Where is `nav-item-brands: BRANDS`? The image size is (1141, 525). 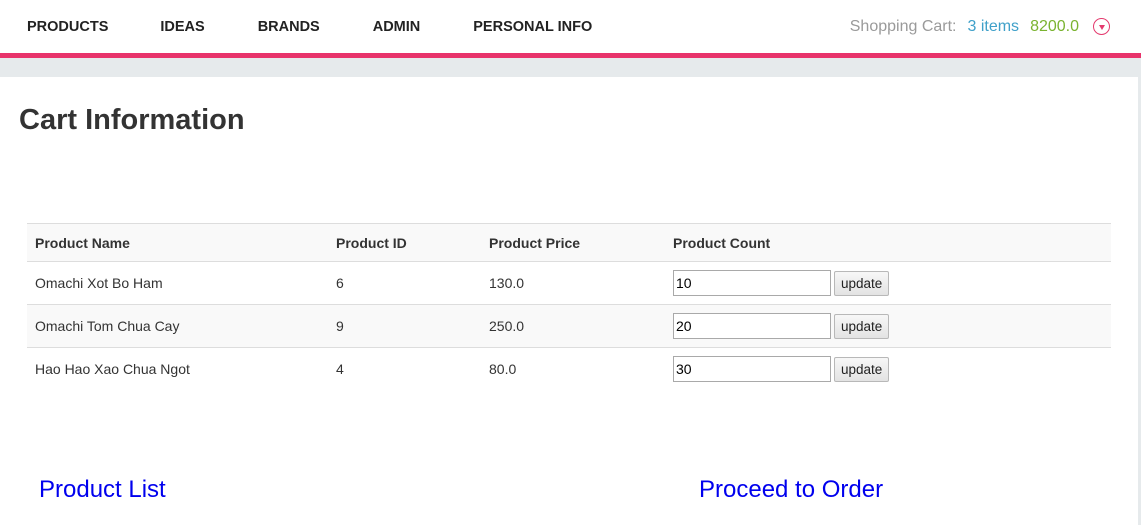 nav-item-brands: BRANDS is located at coordinates (289, 27).